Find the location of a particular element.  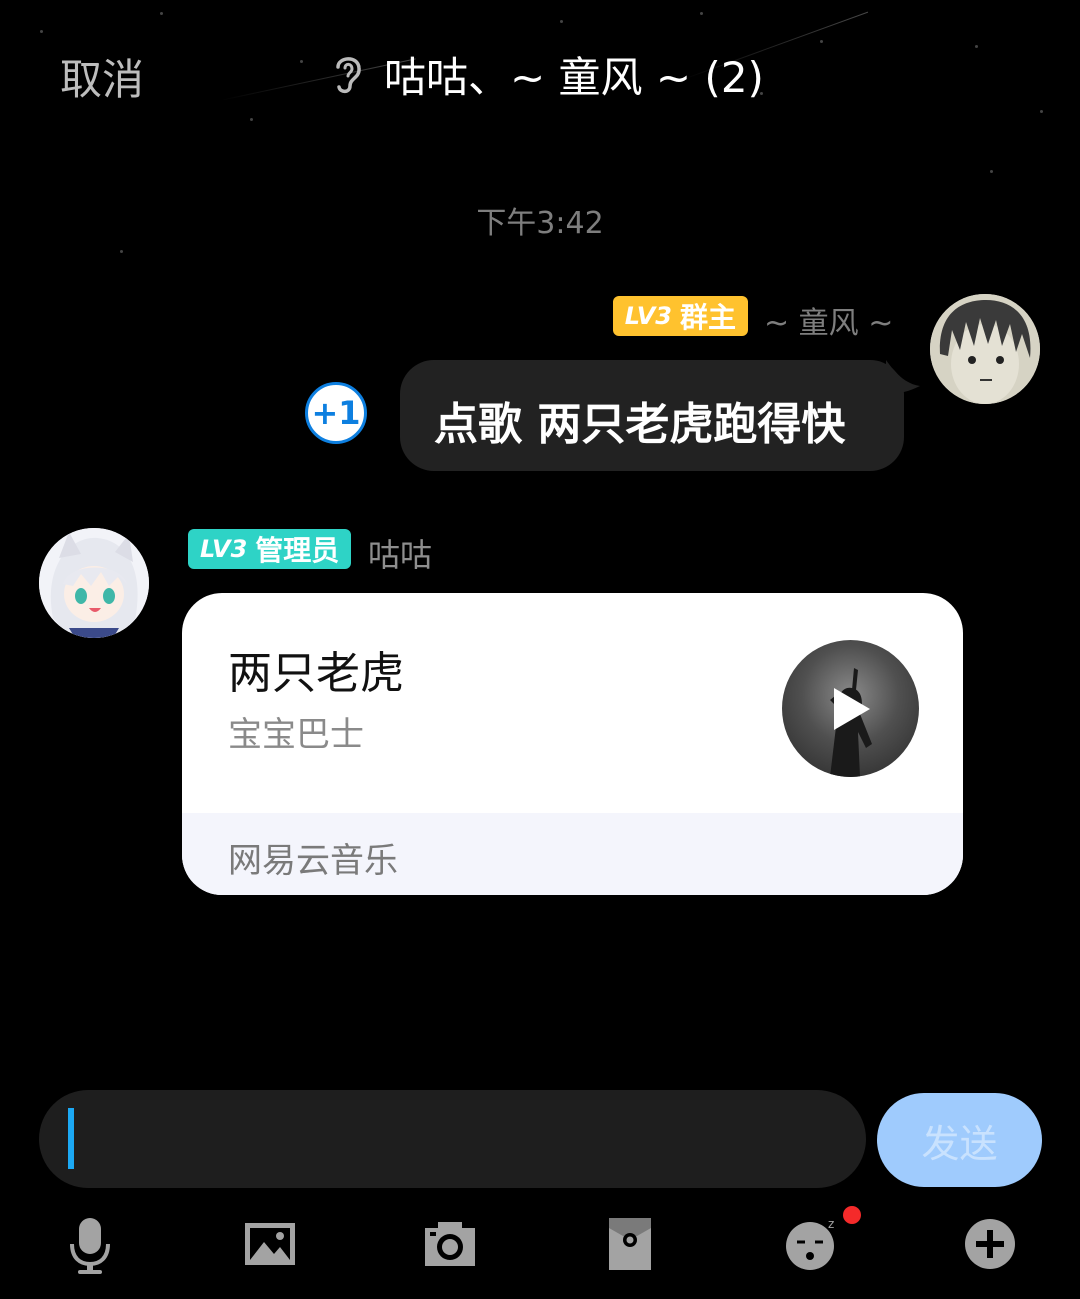

admin-level-badge: LV3 管理员 is located at coordinates (270, 549).